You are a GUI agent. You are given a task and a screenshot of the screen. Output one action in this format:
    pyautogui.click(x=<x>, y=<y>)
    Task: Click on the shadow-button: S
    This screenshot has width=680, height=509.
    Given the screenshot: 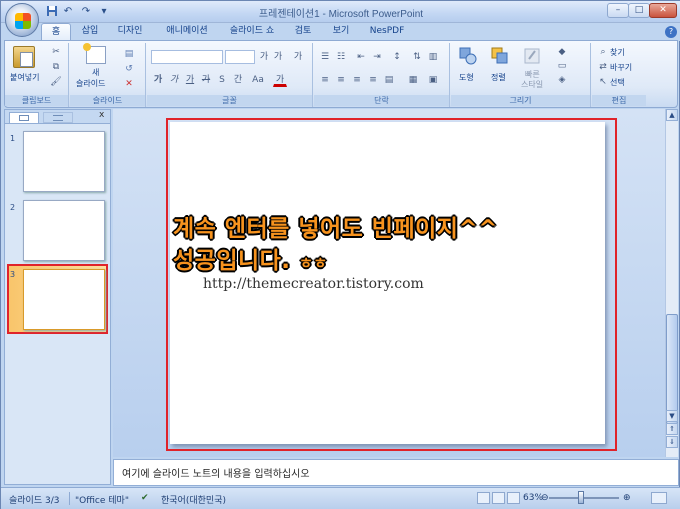 What is the action you would take?
    pyautogui.click(x=222, y=80)
    